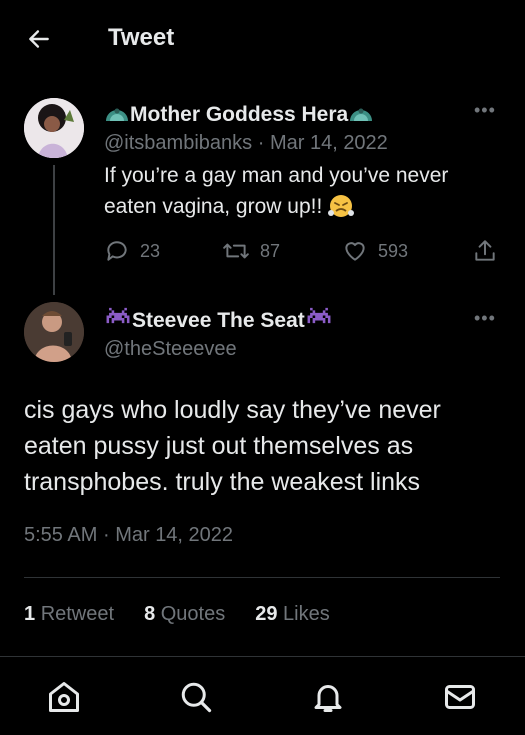 This screenshot has height=735, width=525. I want to click on thread-line, so click(54, 230).